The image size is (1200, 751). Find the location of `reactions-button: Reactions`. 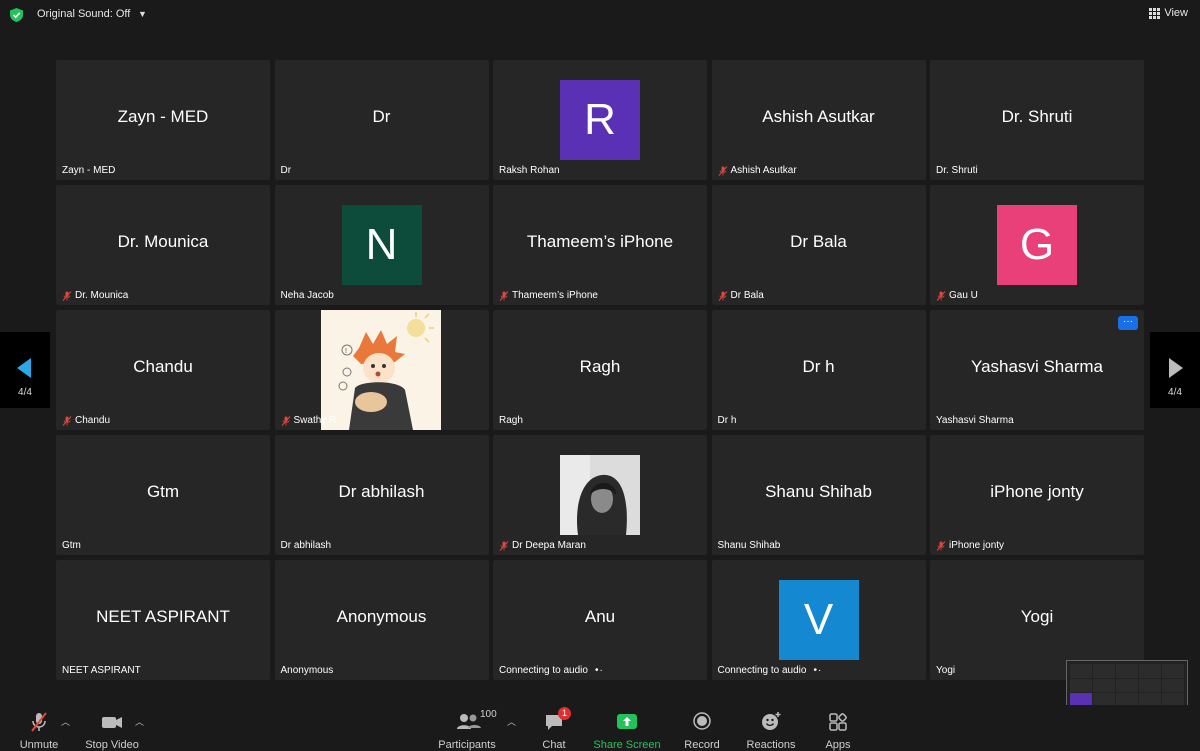

reactions-button: Reactions is located at coordinates (771, 731).